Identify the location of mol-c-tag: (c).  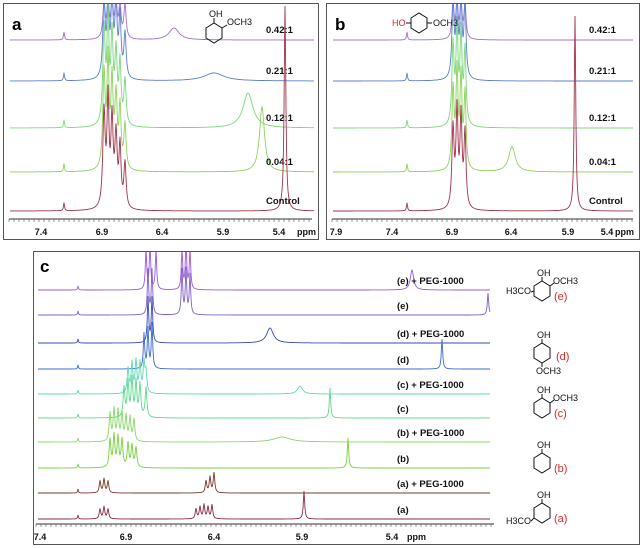
(560, 414).